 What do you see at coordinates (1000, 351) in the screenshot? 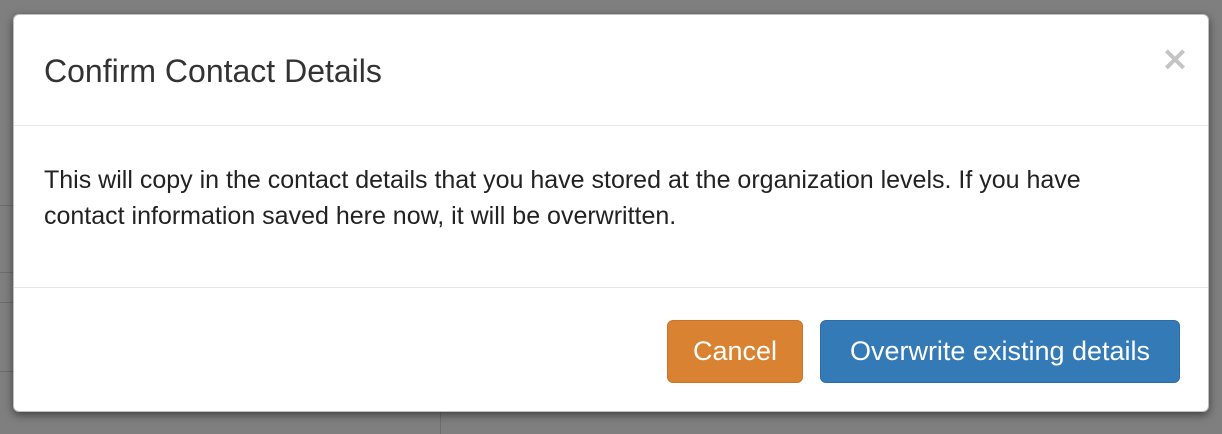
I see `overwrite-button: Overwrite existing details` at bounding box center [1000, 351].